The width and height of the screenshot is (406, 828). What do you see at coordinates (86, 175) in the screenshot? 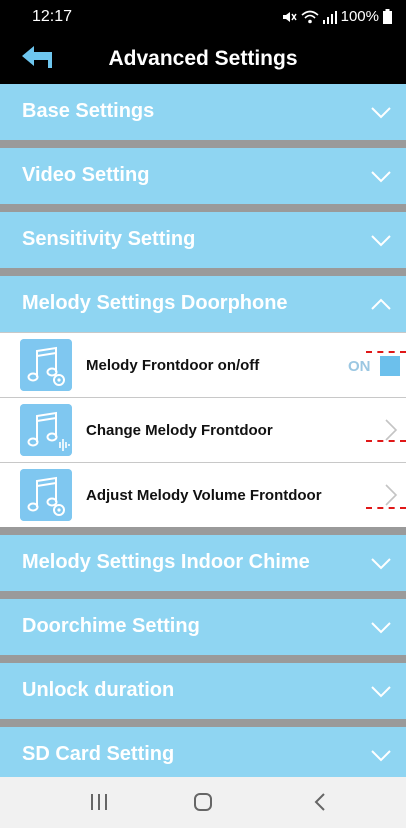
I see `section-label: Video Setting` at bounding box center [86, 175].